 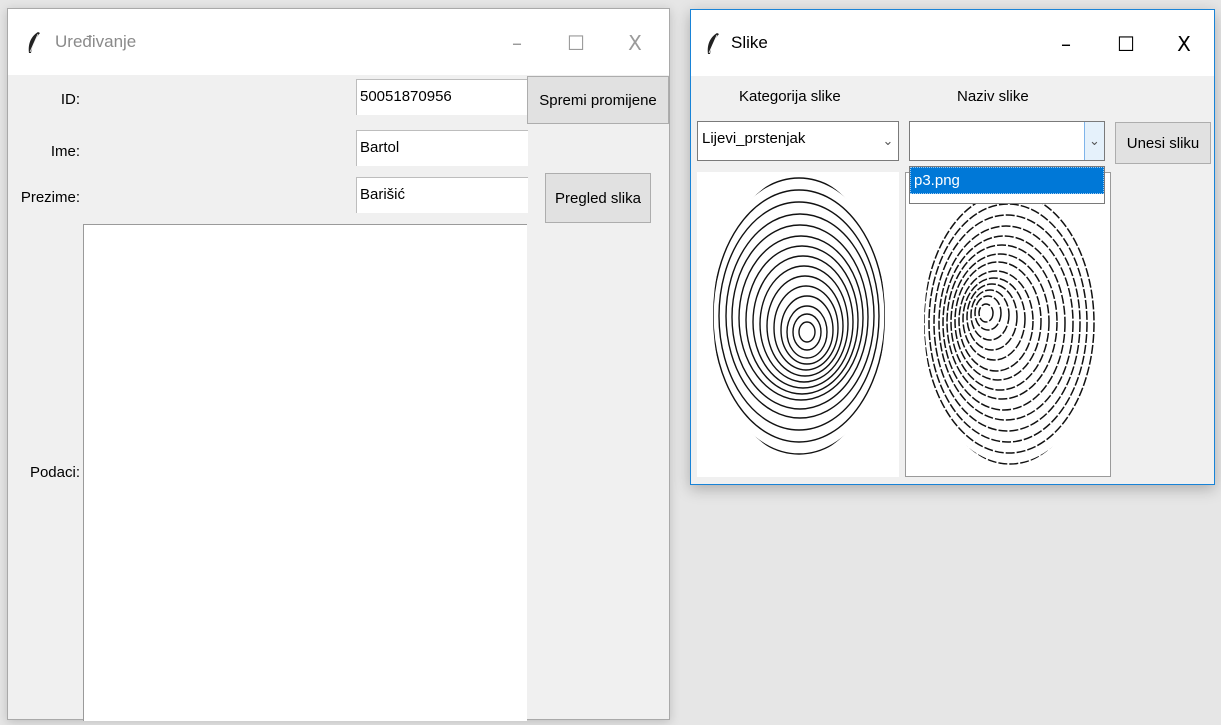 What do you see at coordinates (952, 43) in the screenshot?
I see `images-titlebar: Slike – ☐ X` at bounding box center [952, 43].